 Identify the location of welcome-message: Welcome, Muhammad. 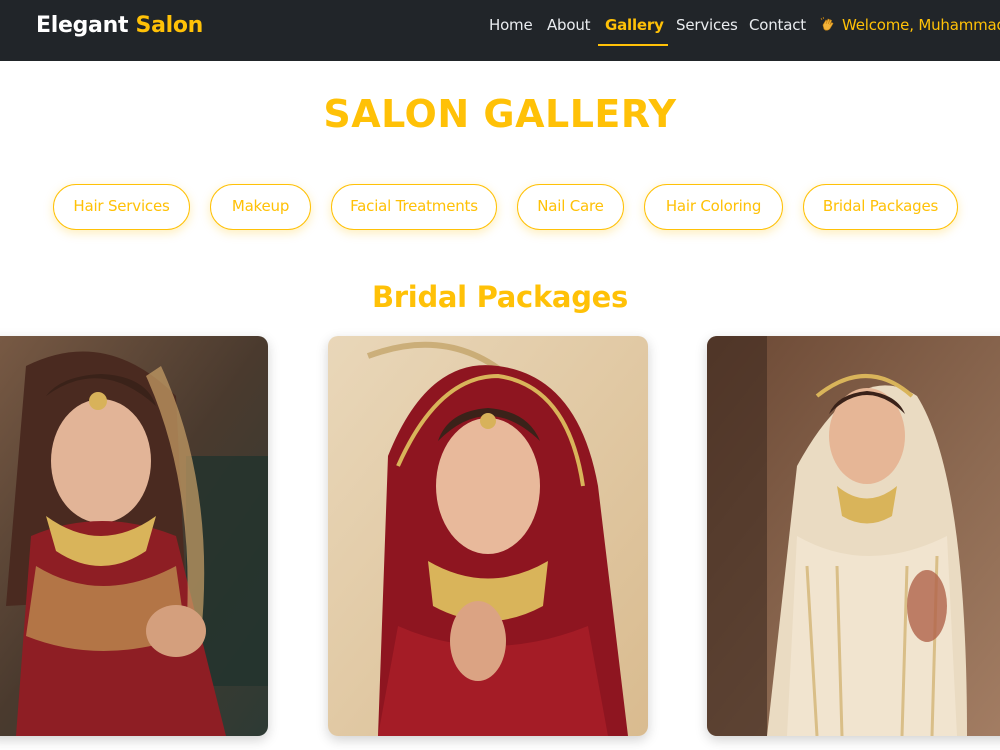
(910, 25).